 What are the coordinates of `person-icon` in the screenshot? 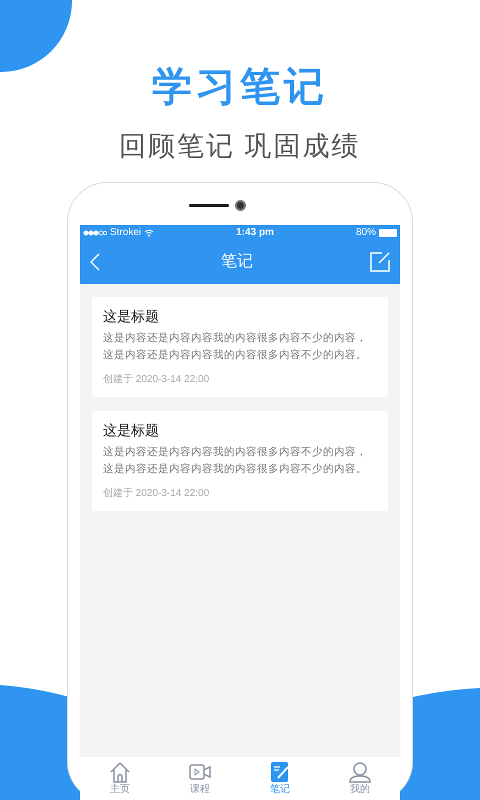 It's located at (360, 772).